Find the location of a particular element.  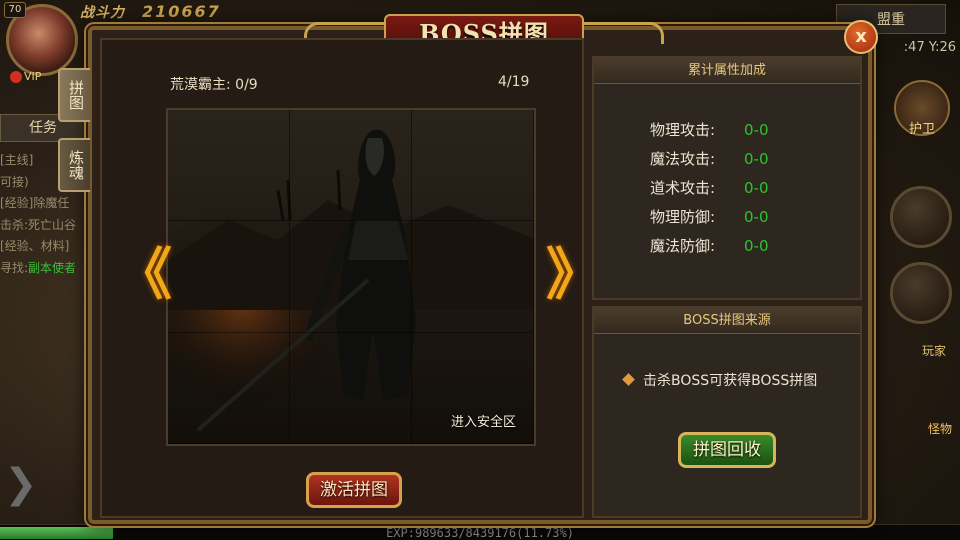

tab-soul-refine: 炼魂 is located at coordinates (74, 165).